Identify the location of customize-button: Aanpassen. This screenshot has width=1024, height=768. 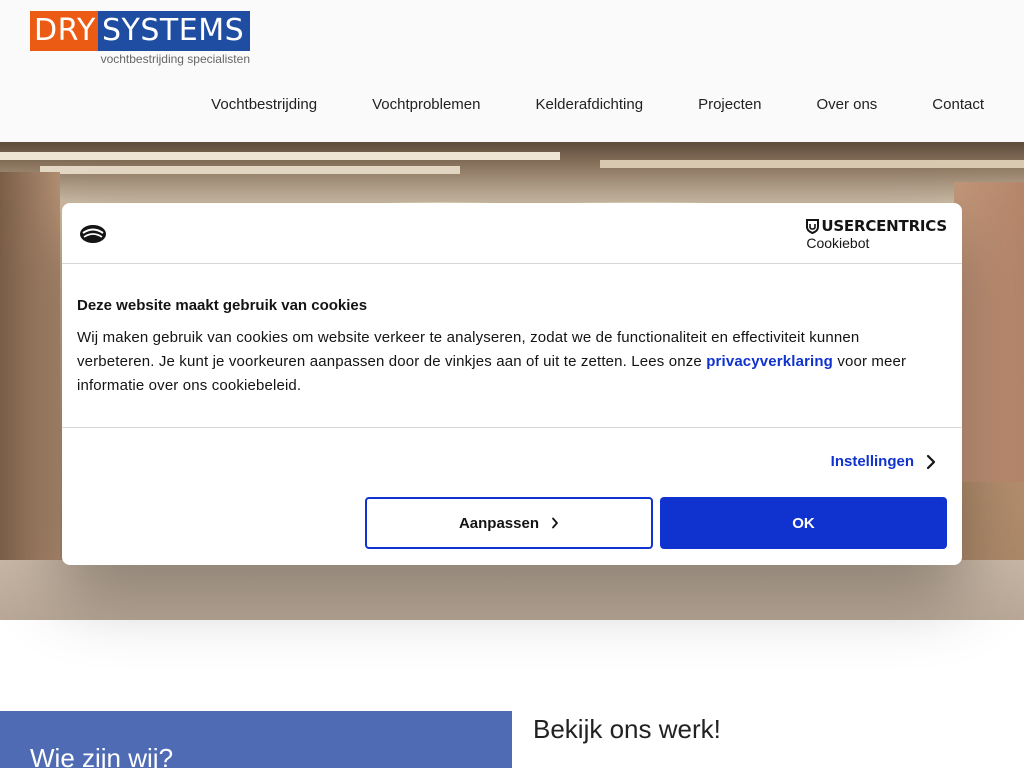
(509, 523).